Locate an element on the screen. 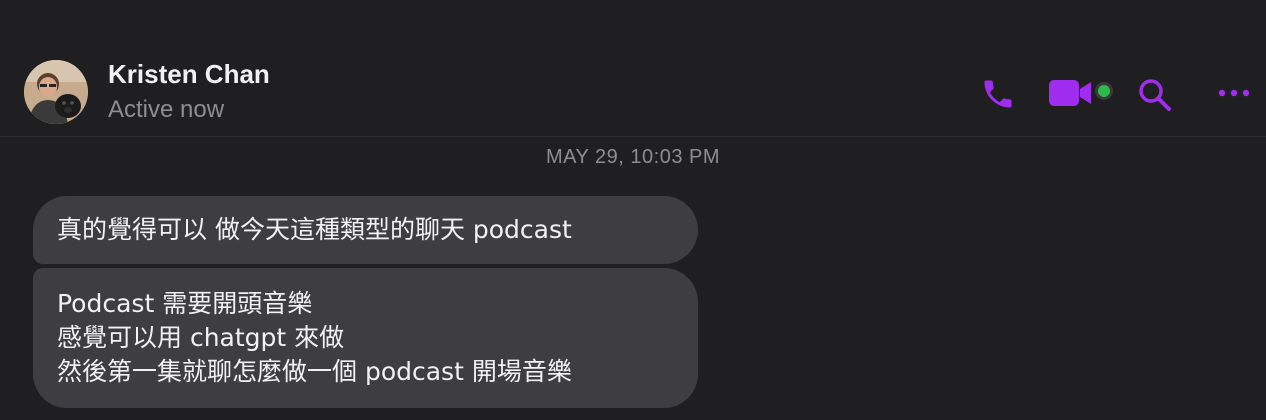 This screenshot has height=420, width=1266. contact-status: Active now is located at coordinates (166, 109).